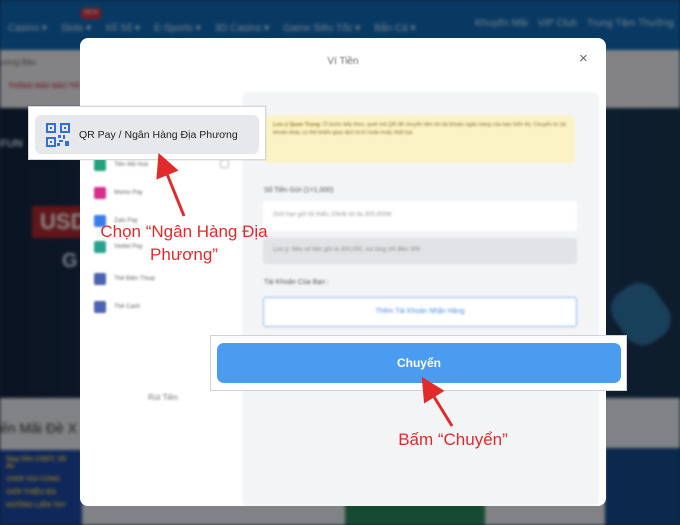 This screenshot has width=680, height=525. I want to click on payment-method-label: Momo Pay, so click(128, 193).